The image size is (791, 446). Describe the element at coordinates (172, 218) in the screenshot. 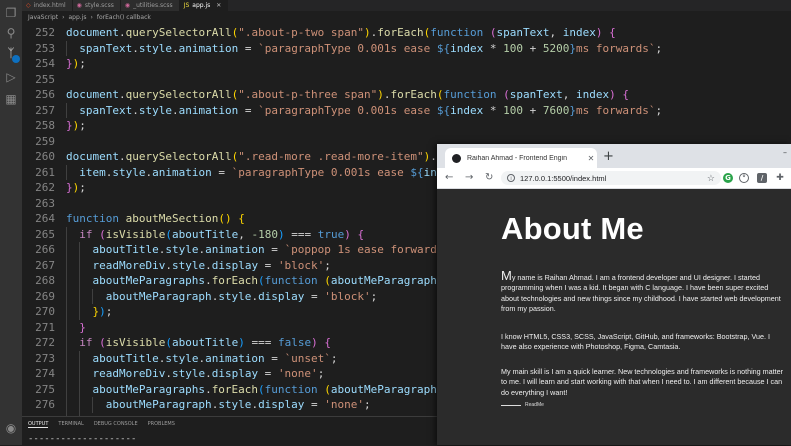

I see `code-token: aboutMeSection` at that location.